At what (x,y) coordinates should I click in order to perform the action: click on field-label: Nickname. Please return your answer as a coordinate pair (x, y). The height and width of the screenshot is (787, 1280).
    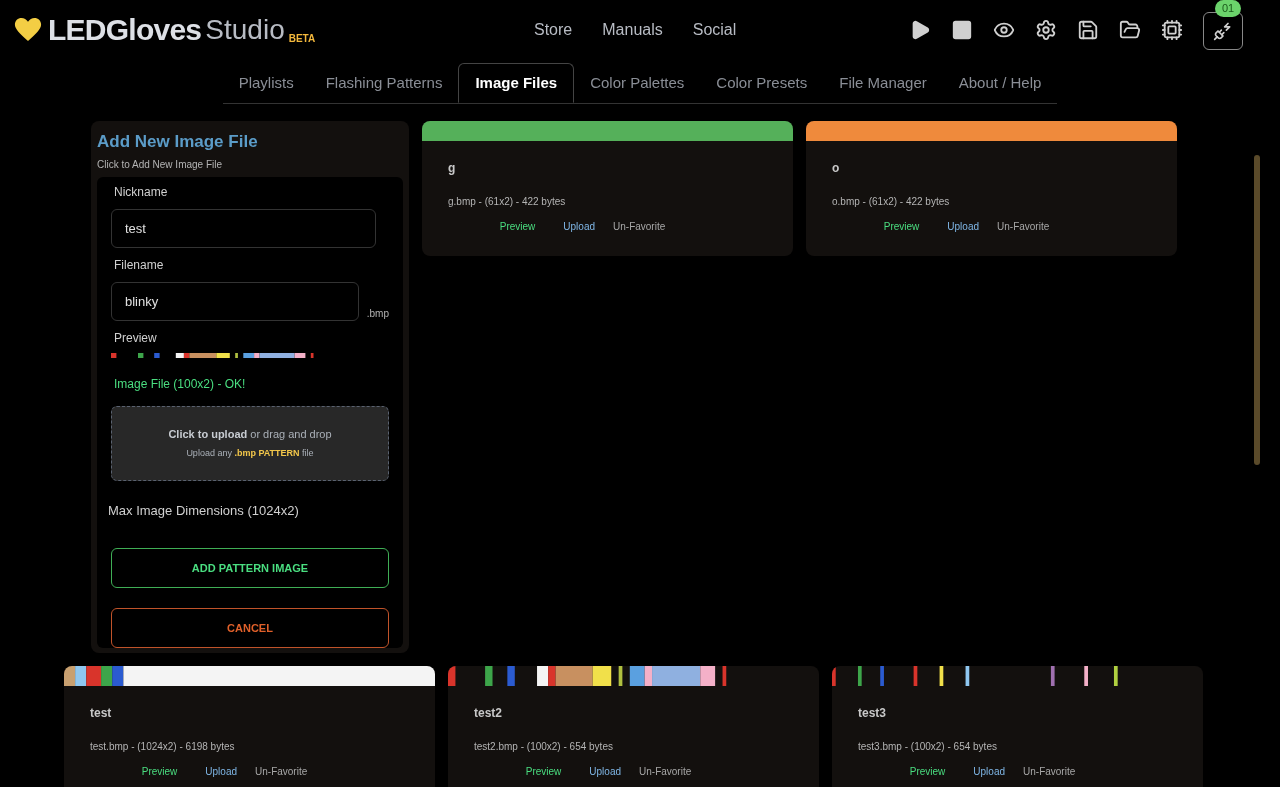
    Looking at the image, I should click on (141, 192).